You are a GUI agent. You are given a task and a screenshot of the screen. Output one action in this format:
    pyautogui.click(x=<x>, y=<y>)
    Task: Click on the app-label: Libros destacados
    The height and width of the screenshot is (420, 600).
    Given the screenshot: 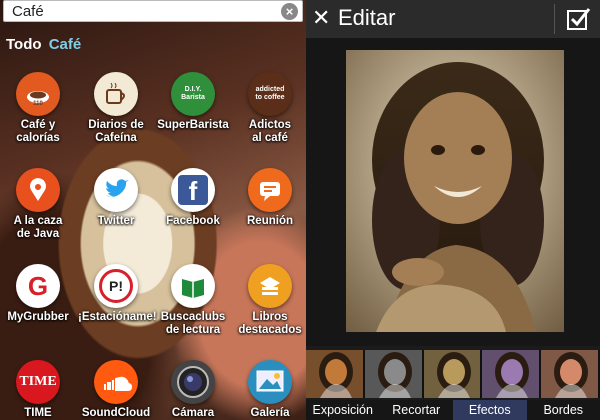 What is the action you would take?
    pyautogui.click(x=269, y=324)
    